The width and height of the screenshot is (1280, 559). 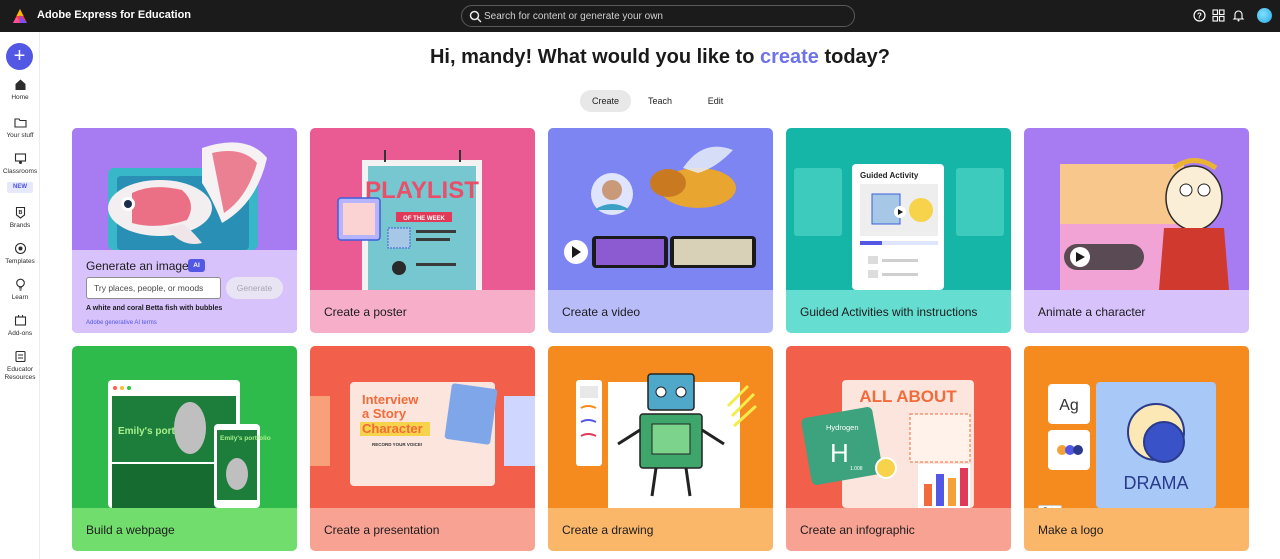 What do you see at coordinates (20, 158) in the screenshot?
I see `classroom-icon` at bounding box center [20, 158].